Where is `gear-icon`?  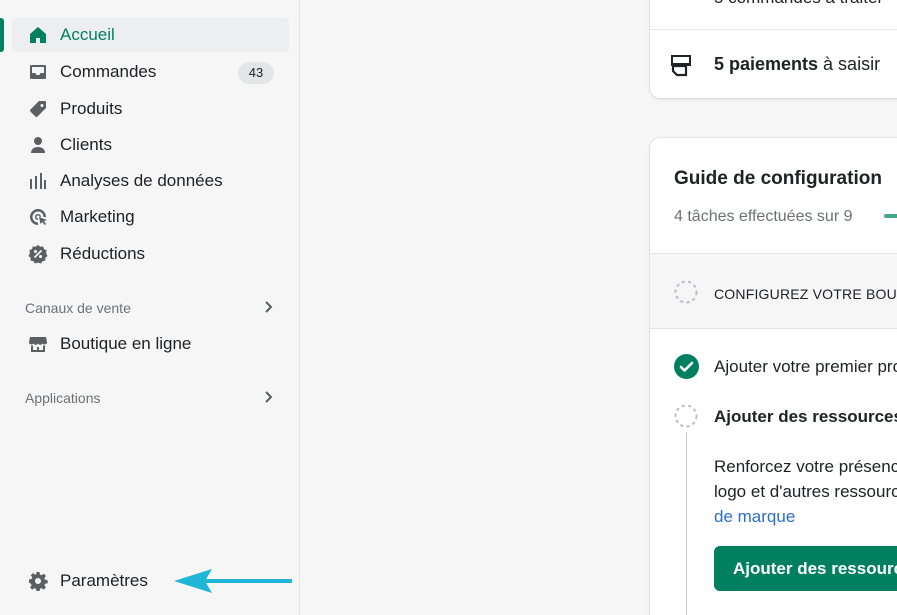
gear-icon is located at coordinates (38, 581).